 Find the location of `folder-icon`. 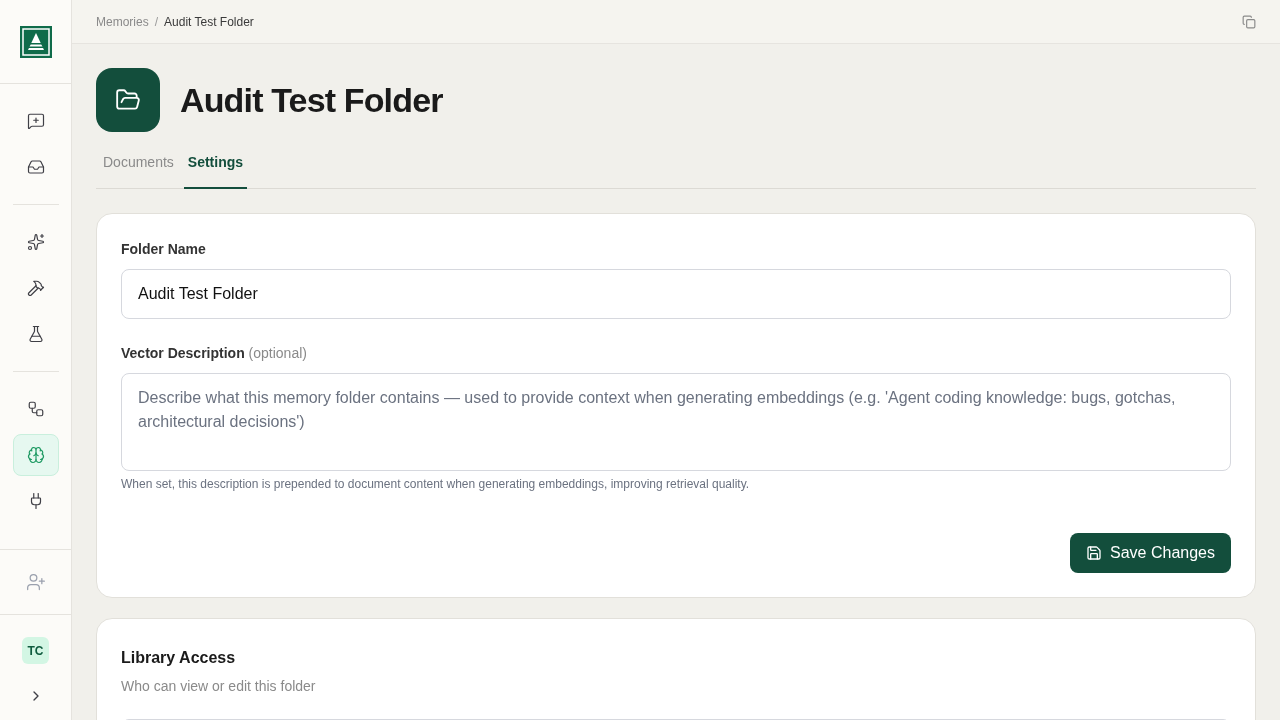

folder-icon is located at coordinates (128, 100).